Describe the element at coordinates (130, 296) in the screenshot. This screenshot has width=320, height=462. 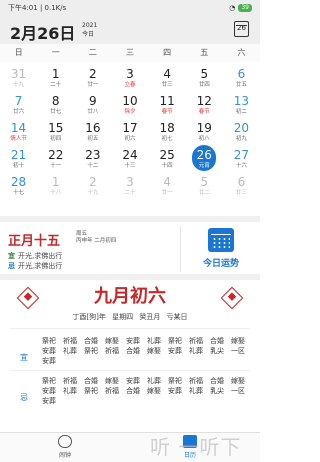
I see `almanac-title: 九月初六` at that location.